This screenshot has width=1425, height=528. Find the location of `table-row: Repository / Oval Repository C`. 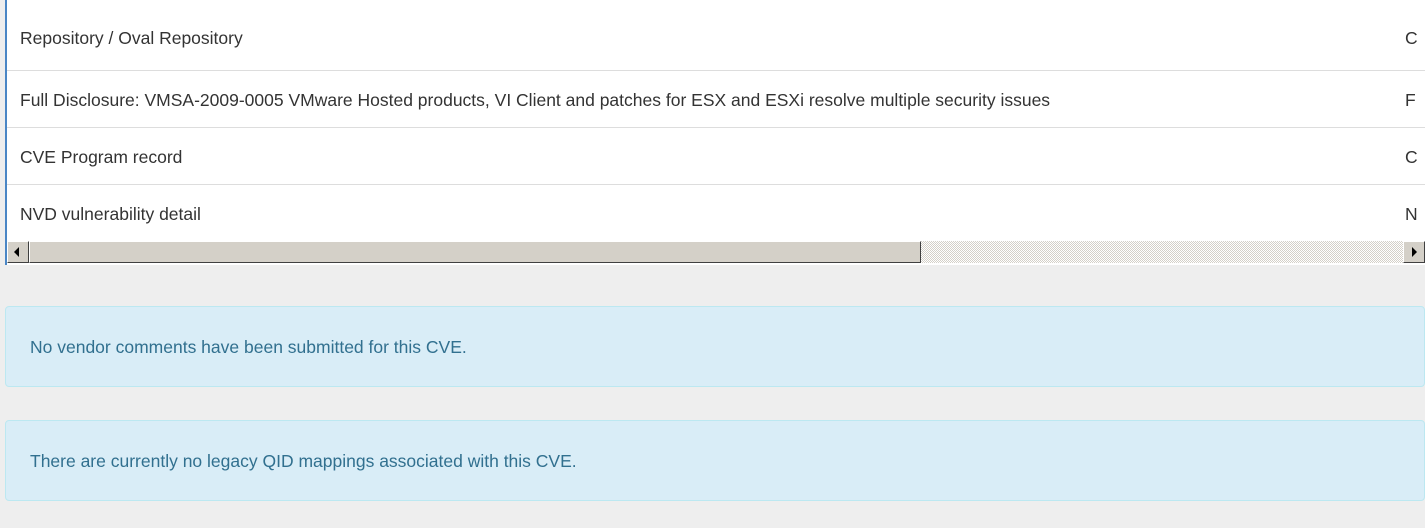

table-row: Repository / Oval Repository C is located at coordinates (716, 35).